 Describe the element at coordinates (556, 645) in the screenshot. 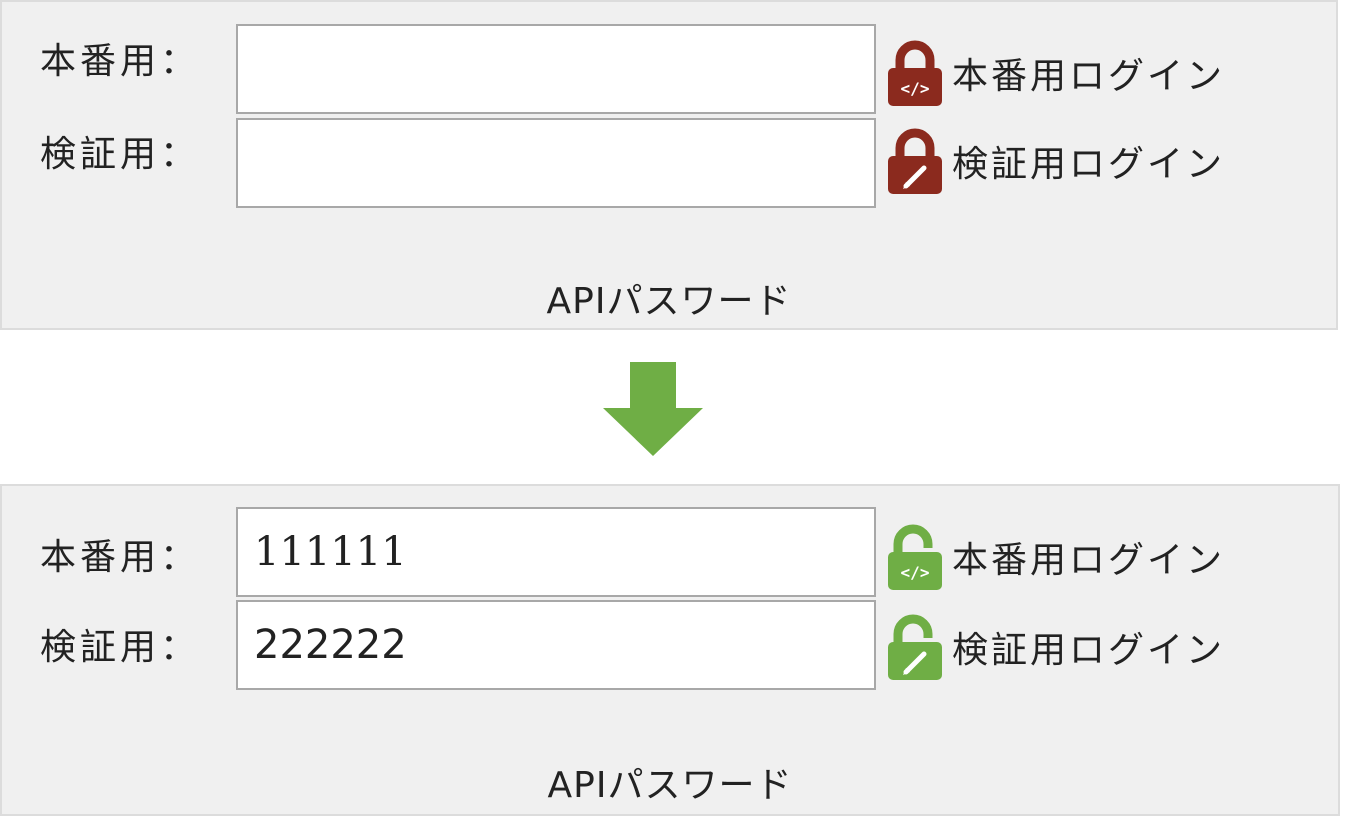

I see `staging-password-input: 222222` at that location.